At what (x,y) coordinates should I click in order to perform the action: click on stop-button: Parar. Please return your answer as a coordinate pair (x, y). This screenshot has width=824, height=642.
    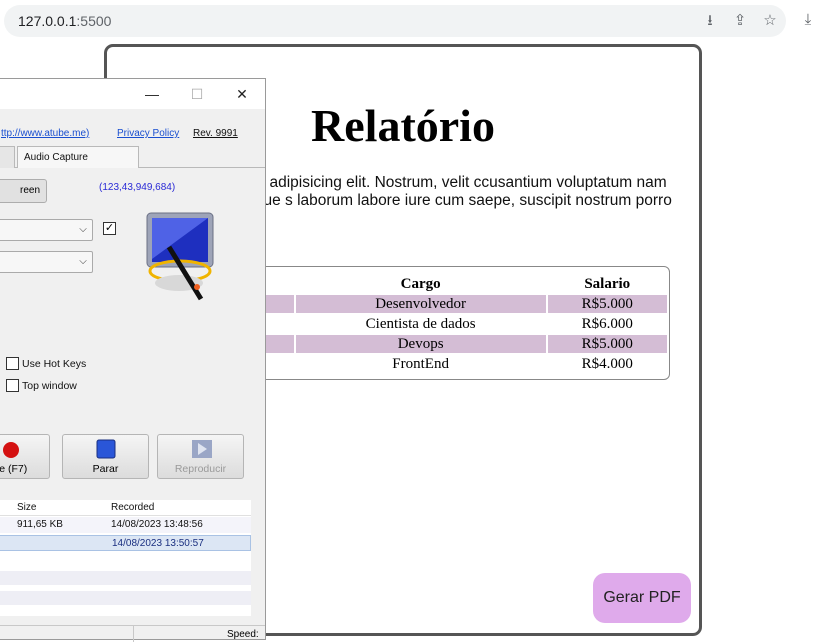
    Looking at the image, I should click on (105, 456).